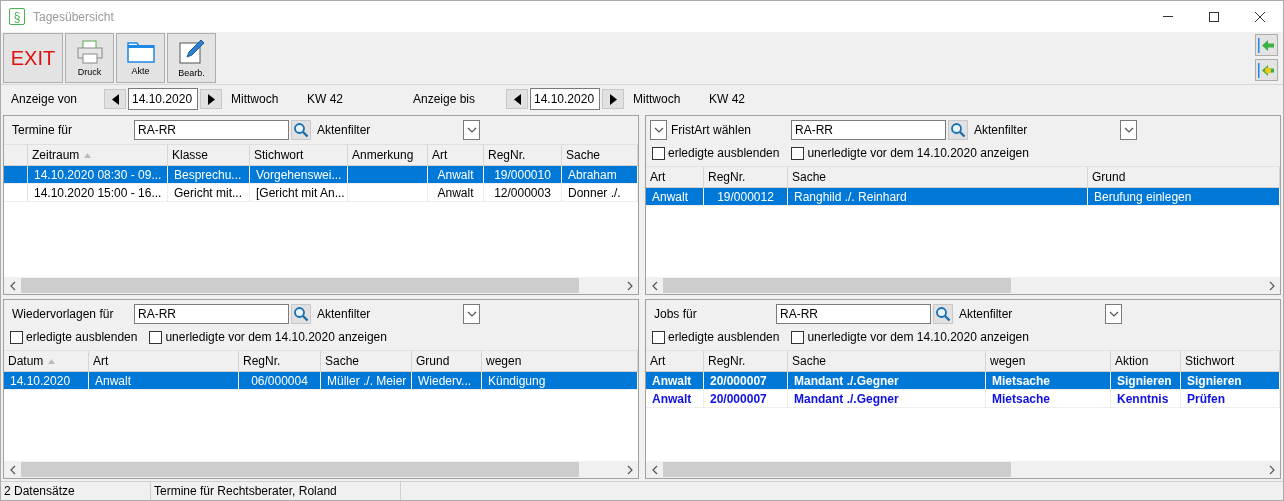 The width and height of the screenshot is (1284, 501). I want to click on table-cell: Mandant ./.Gegner, so click(887, 398).